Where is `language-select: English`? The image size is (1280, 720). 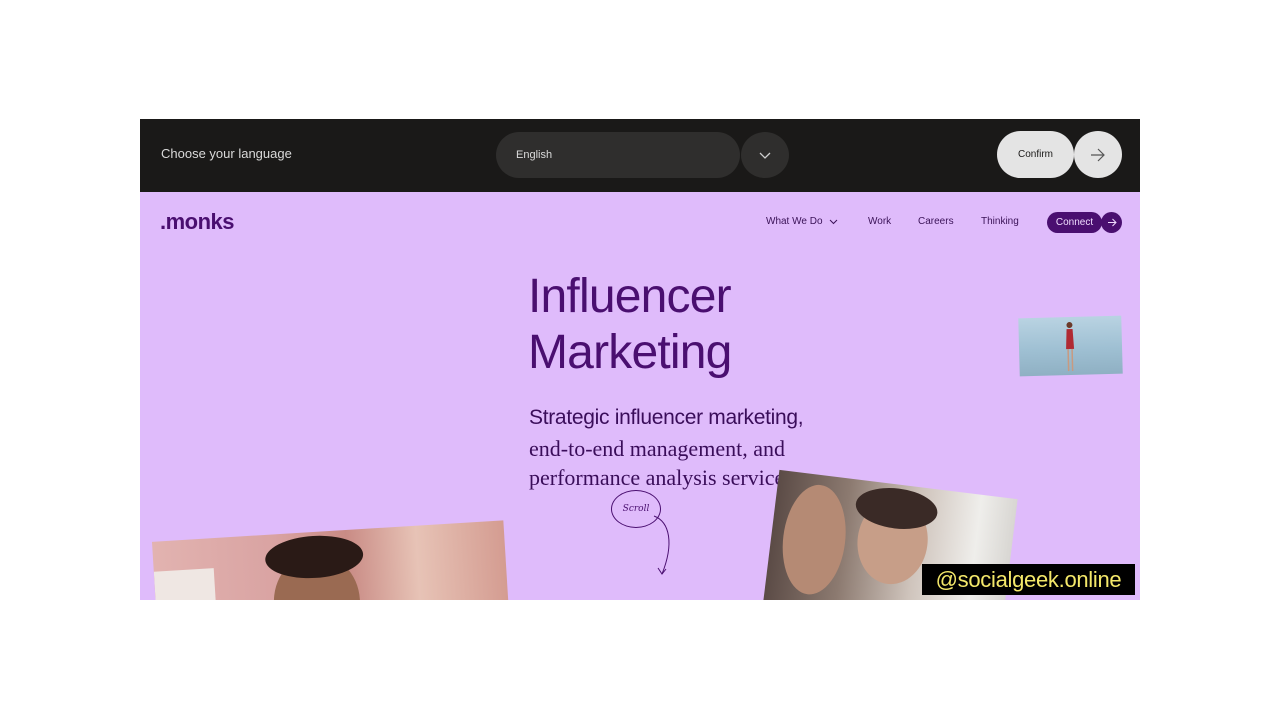
language-select: English is located at coordinates (618, 155).